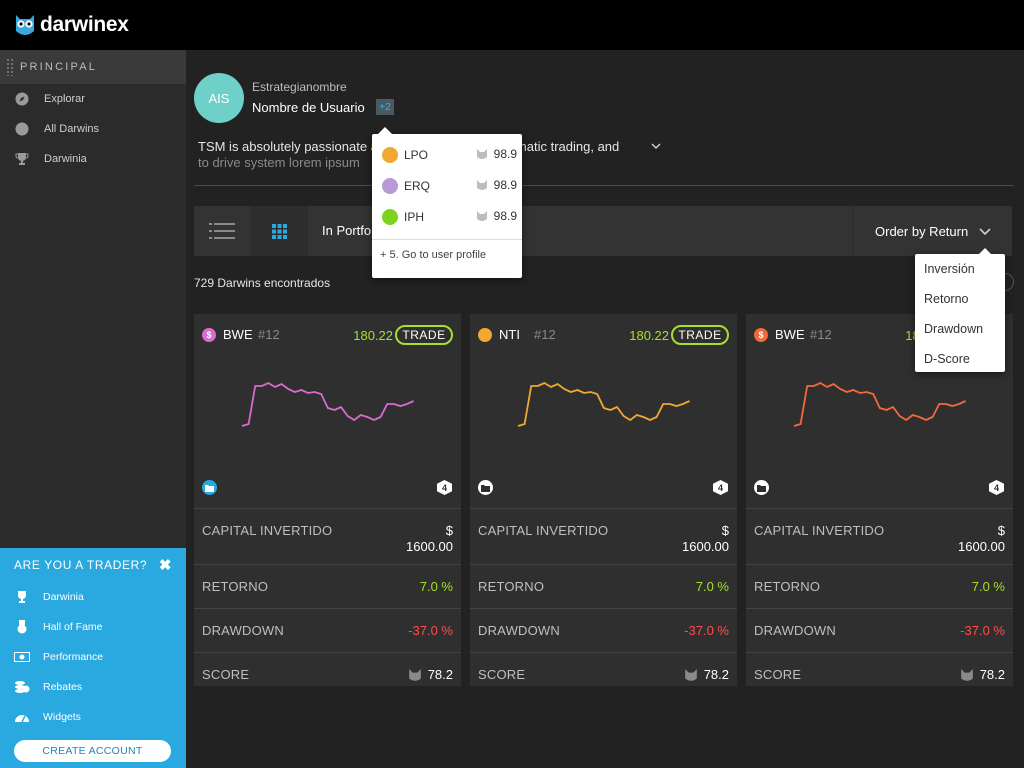 The image size is (1024, 768). I want to click on gauge-icon, so click(22, 717).